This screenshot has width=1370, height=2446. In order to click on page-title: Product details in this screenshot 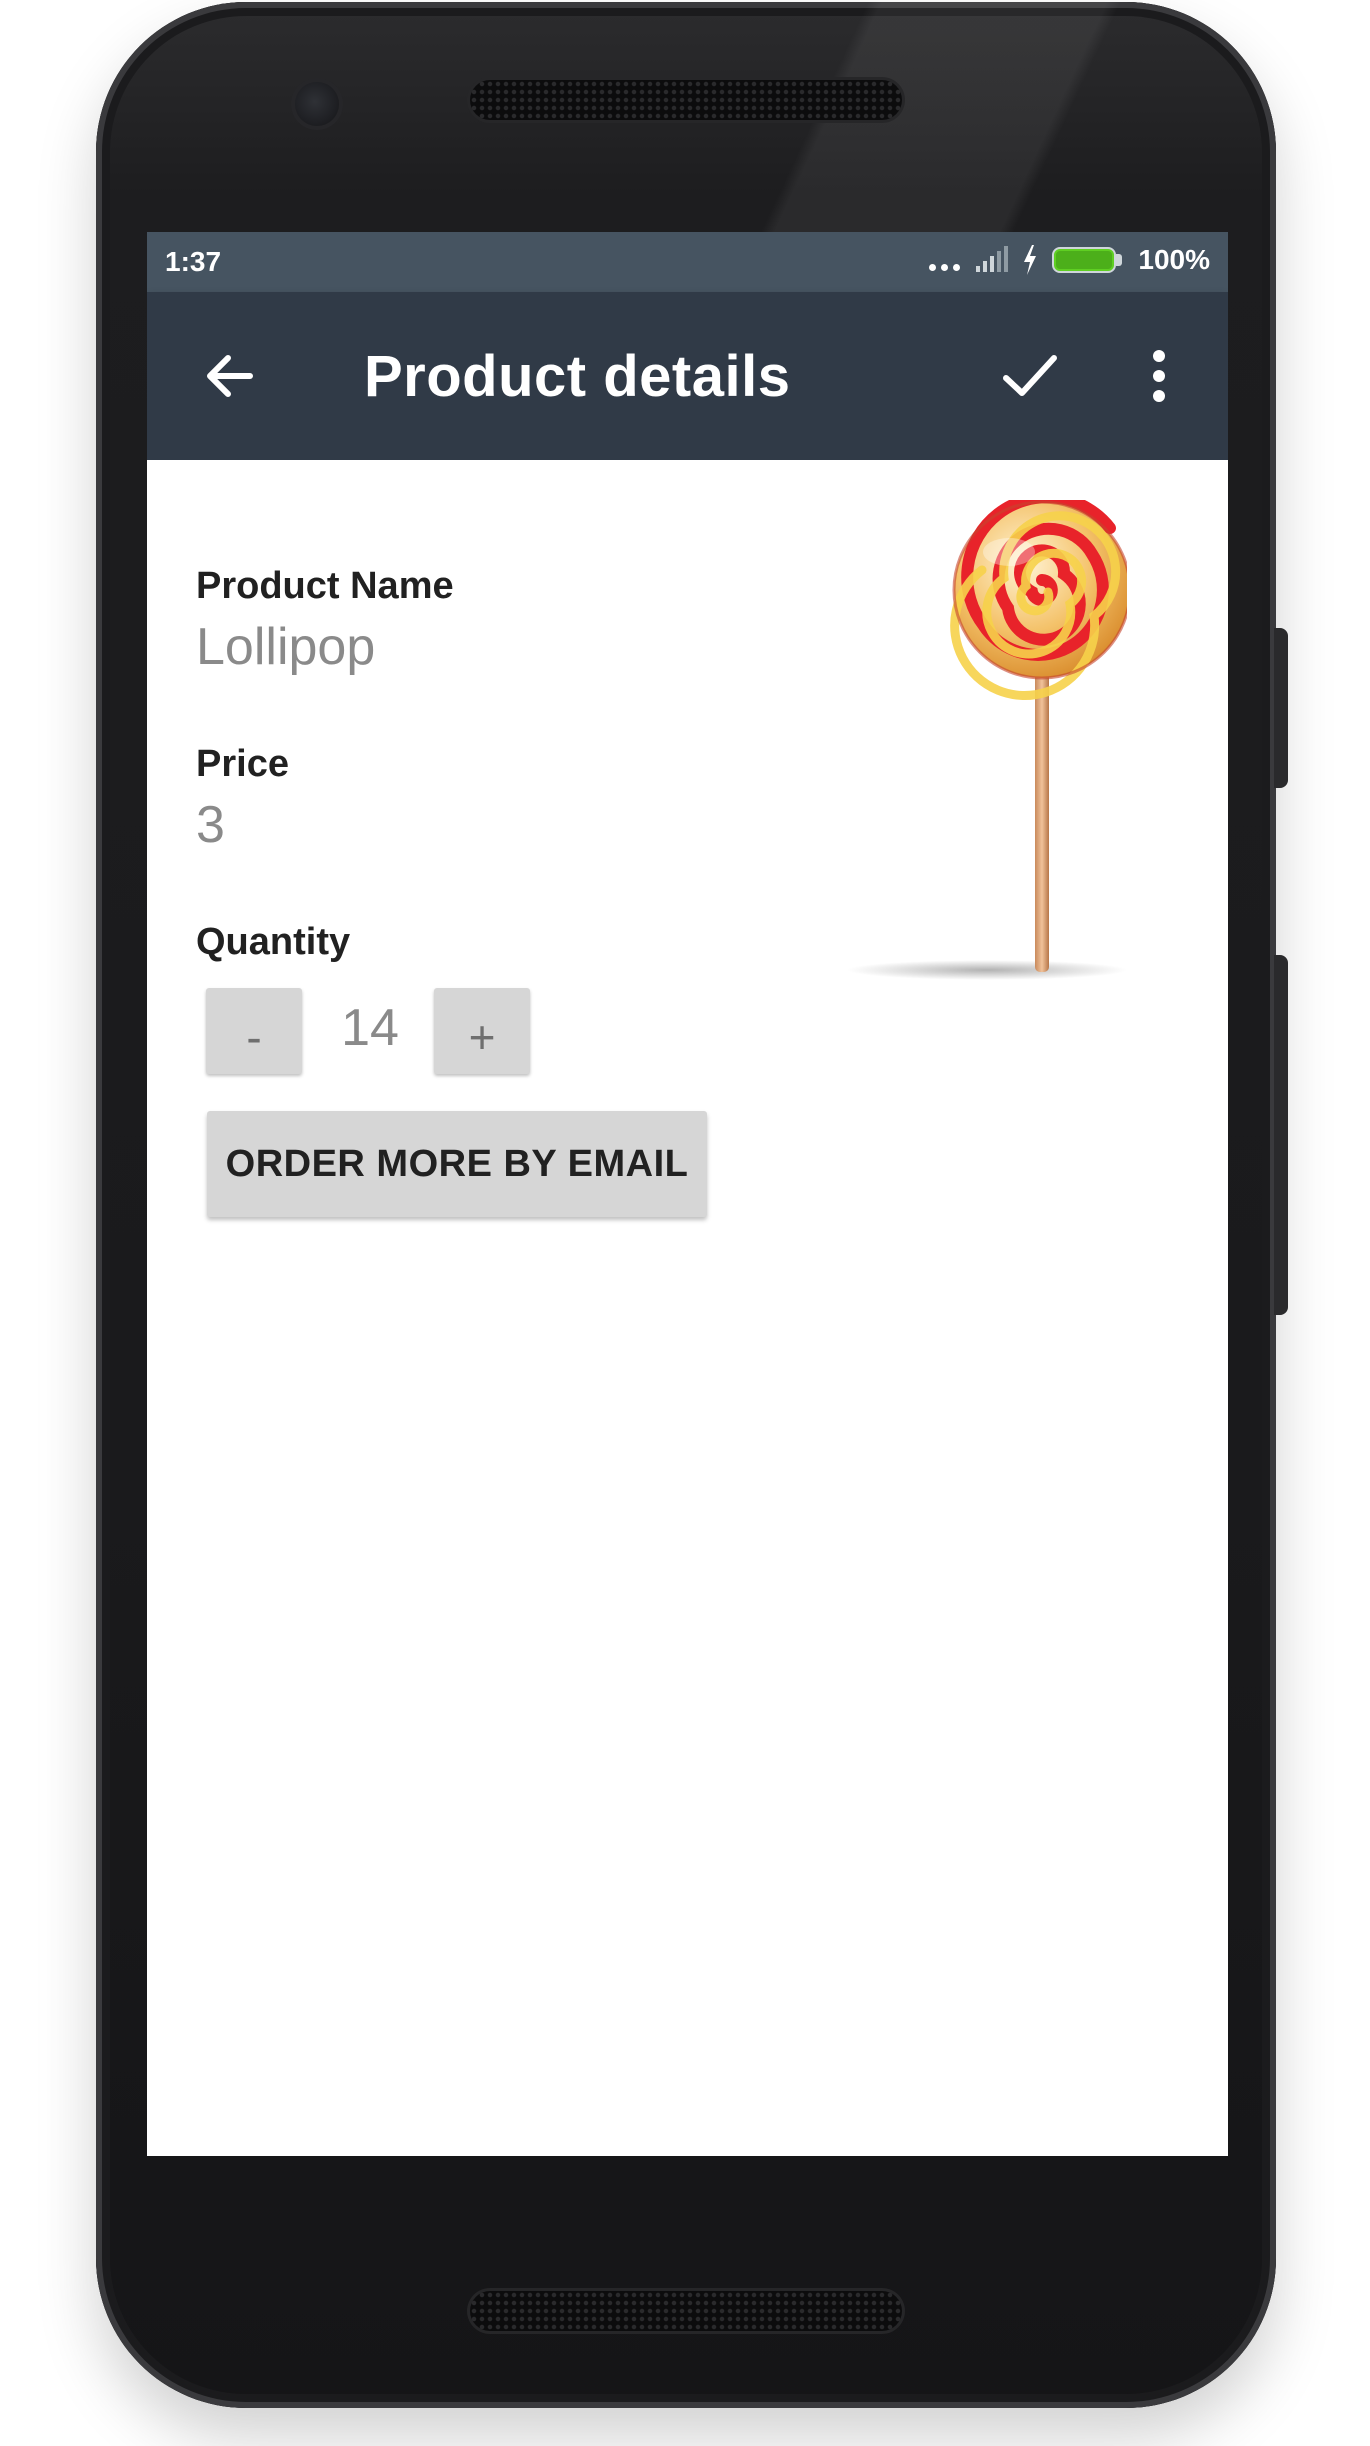, I will do `click(577, 376)`.